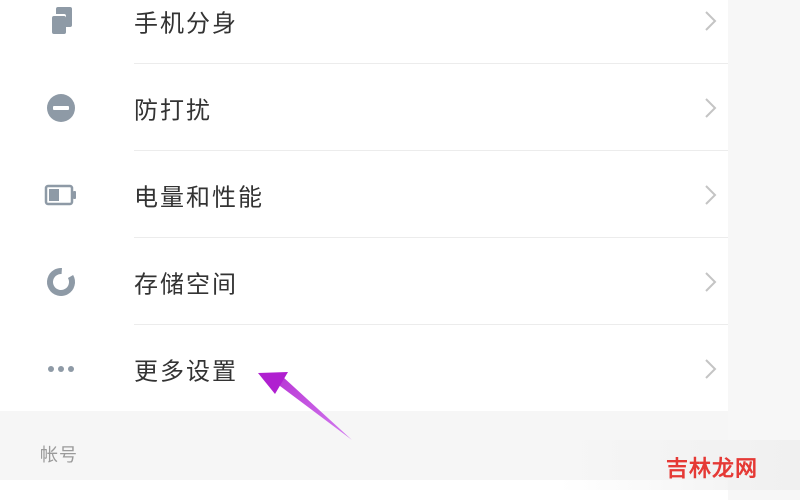 The height and width of the screenshot is (500, 800). Describe the element at coordinates (186, 23) in the screenshot. I see `settings-item-label: 手机分身` at that location.